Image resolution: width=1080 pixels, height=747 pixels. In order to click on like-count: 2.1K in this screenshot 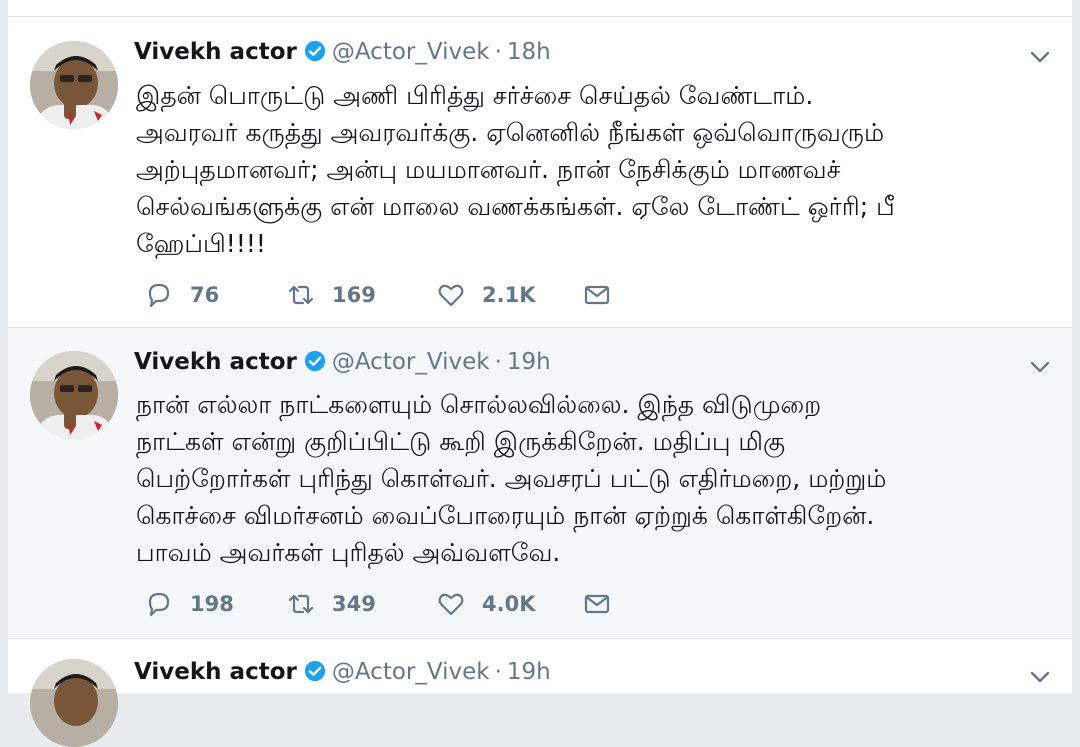, I will do `click(509, 295)`.